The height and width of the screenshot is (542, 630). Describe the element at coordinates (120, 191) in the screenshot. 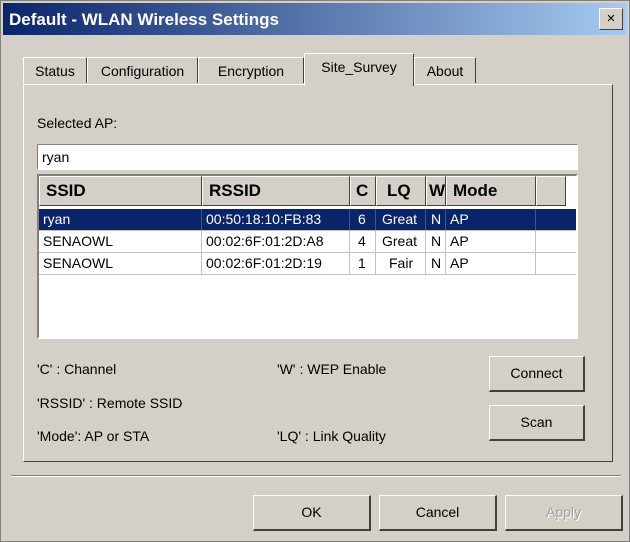

I see `column-header-ssid: SSID` at that location.